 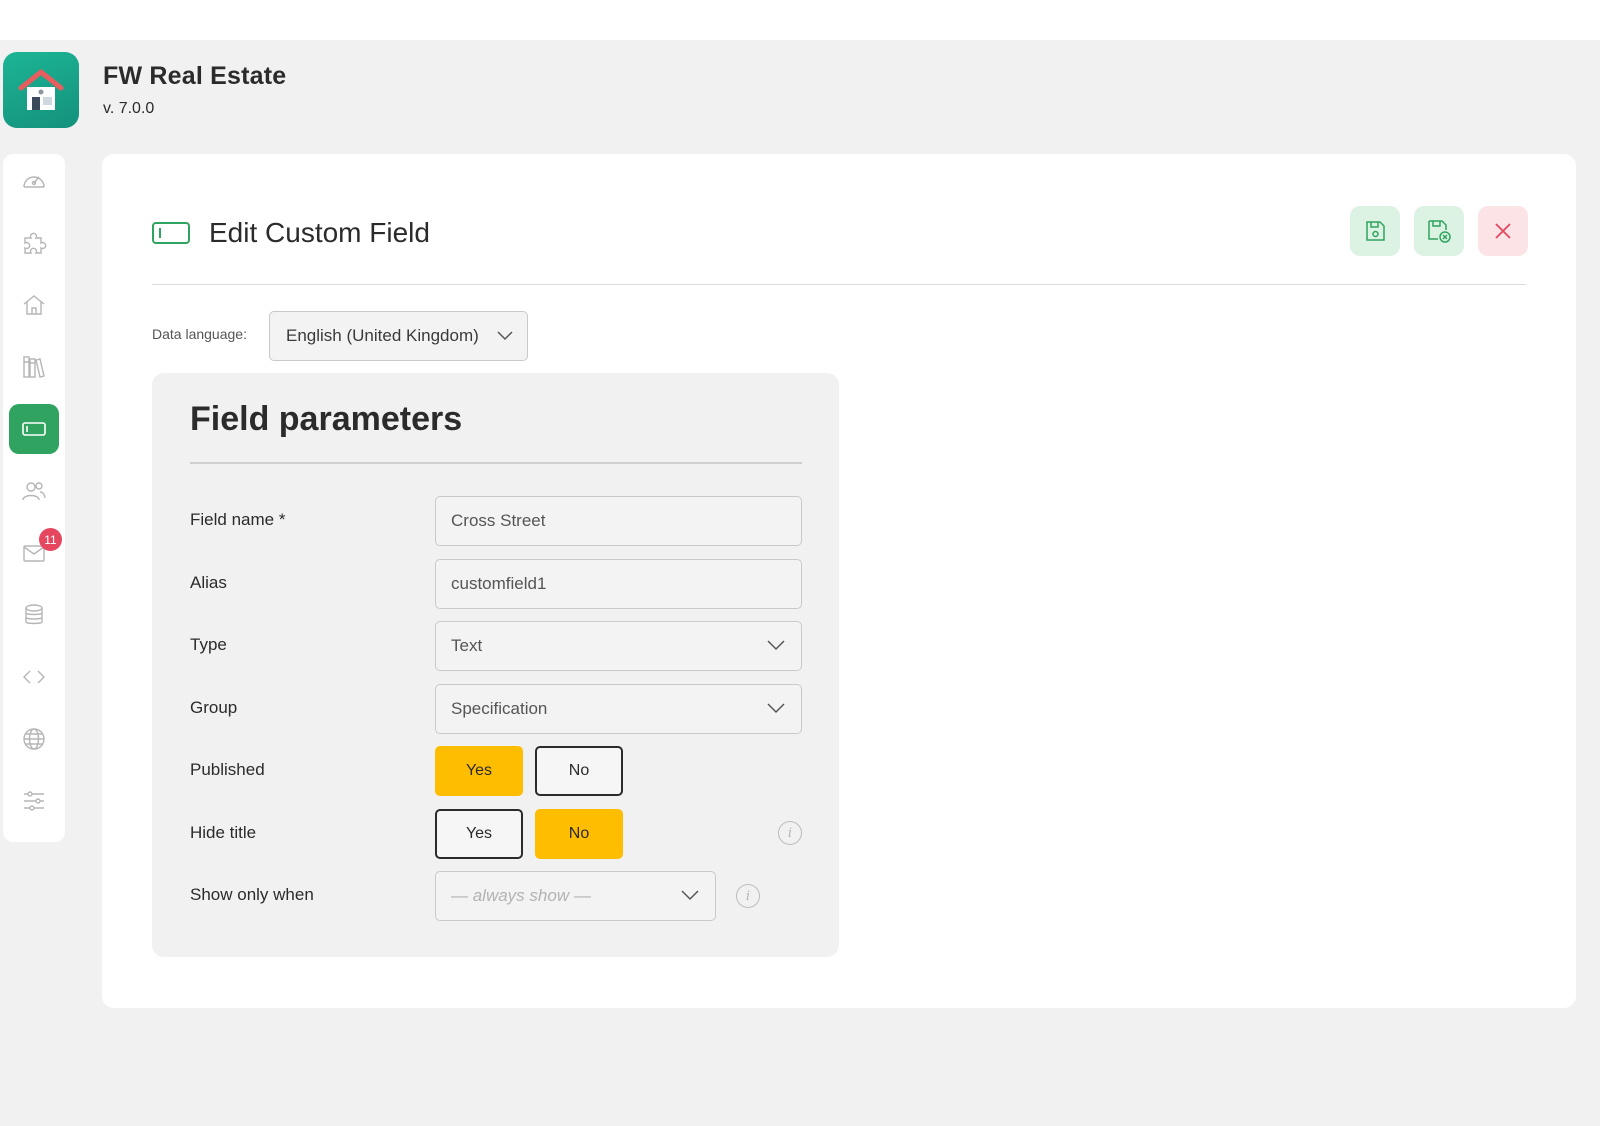 What do you see at coordinates (195, 76) in the screenshot?
I see `app-title: FW Real Estate` at bounding box center [195, 76].